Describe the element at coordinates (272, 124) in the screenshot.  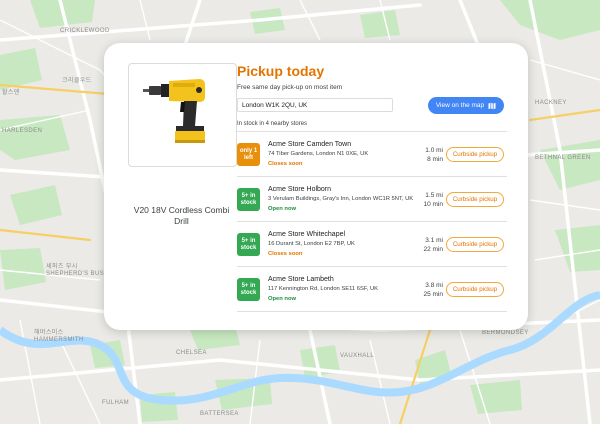
I see `stock-summary: In stock in 4 nearby stores` at that location.